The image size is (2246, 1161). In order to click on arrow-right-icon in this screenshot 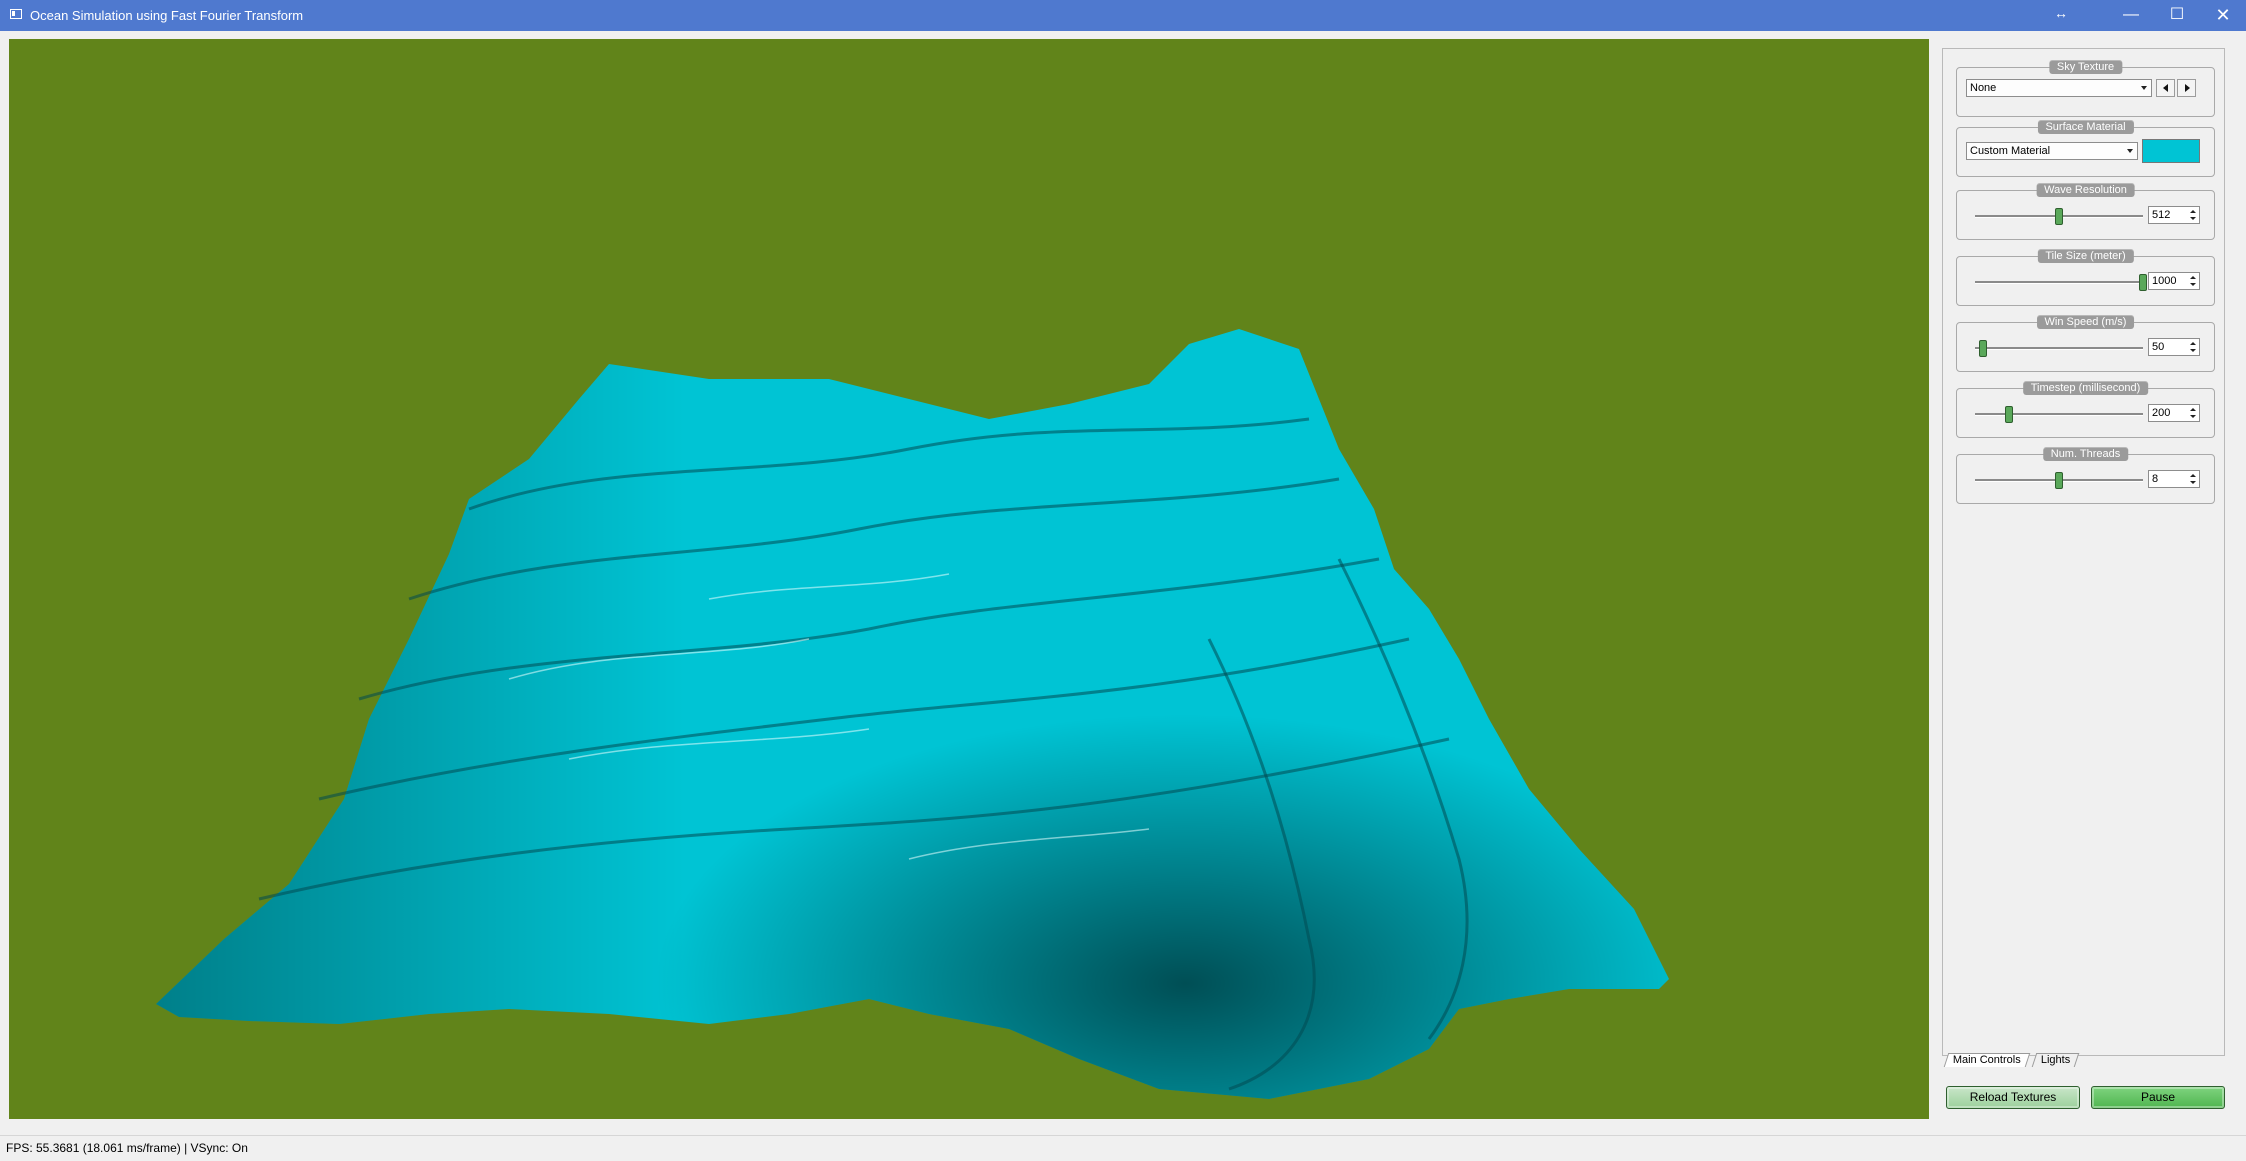, I will do `click(2187, 88)`.